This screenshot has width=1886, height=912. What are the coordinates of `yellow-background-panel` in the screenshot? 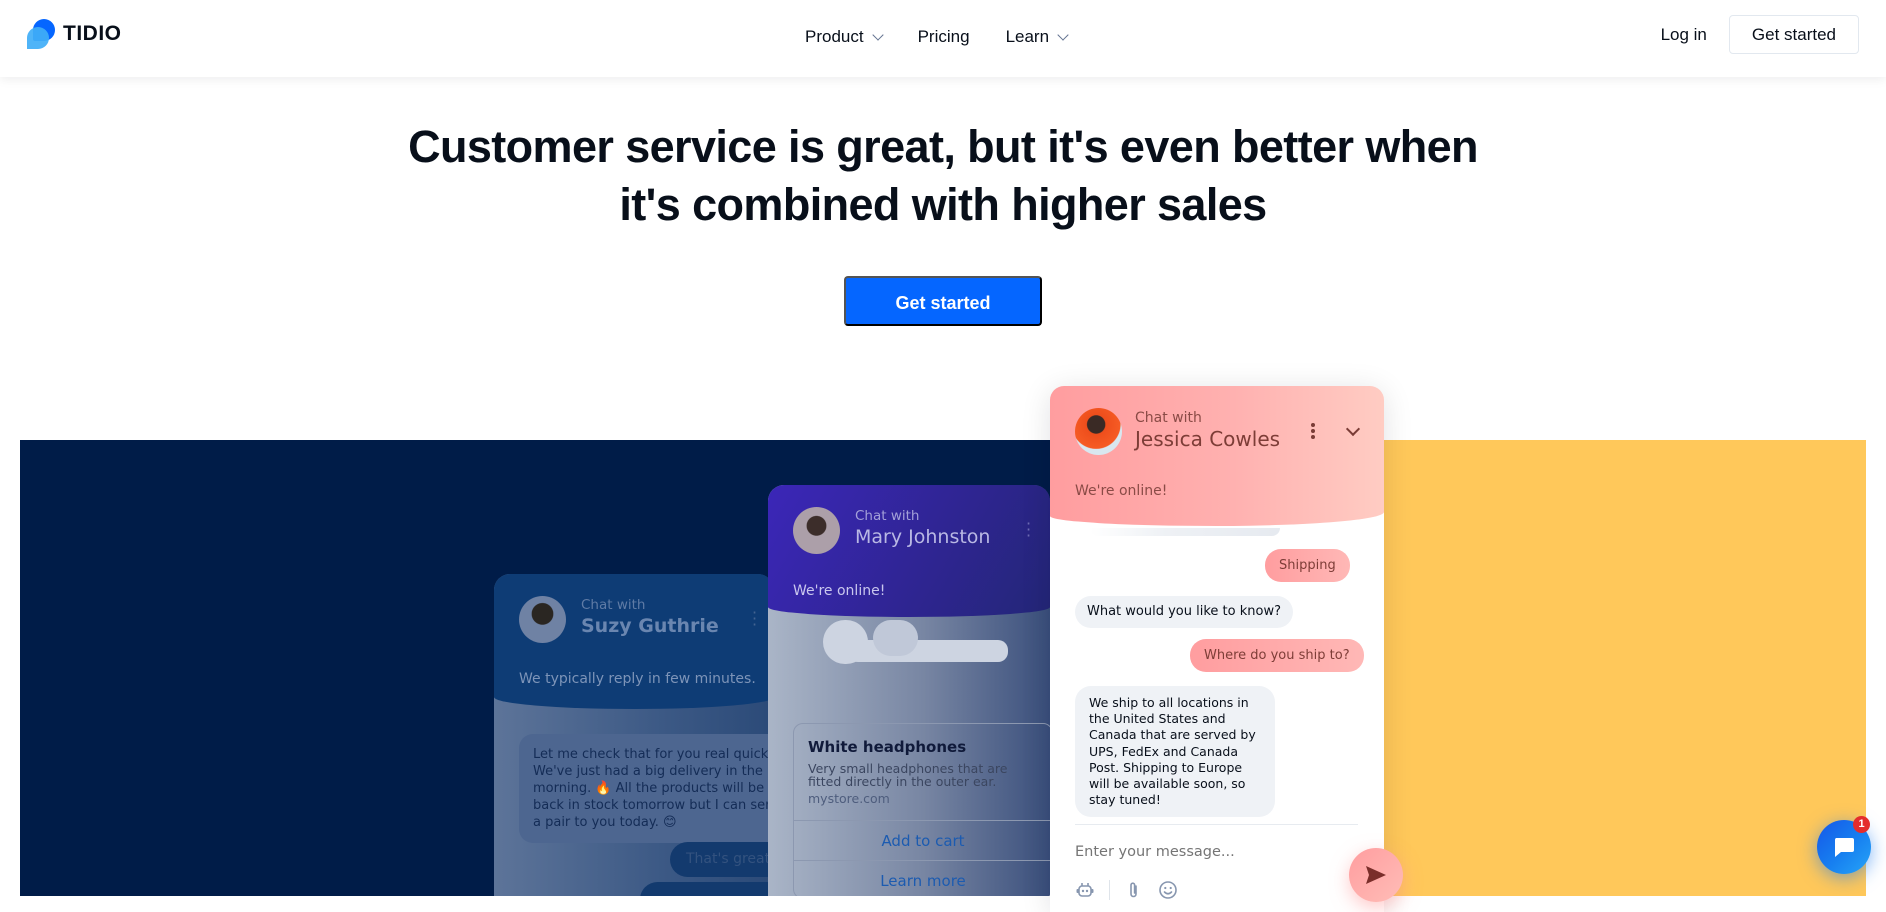 It's located at (1625, 668).